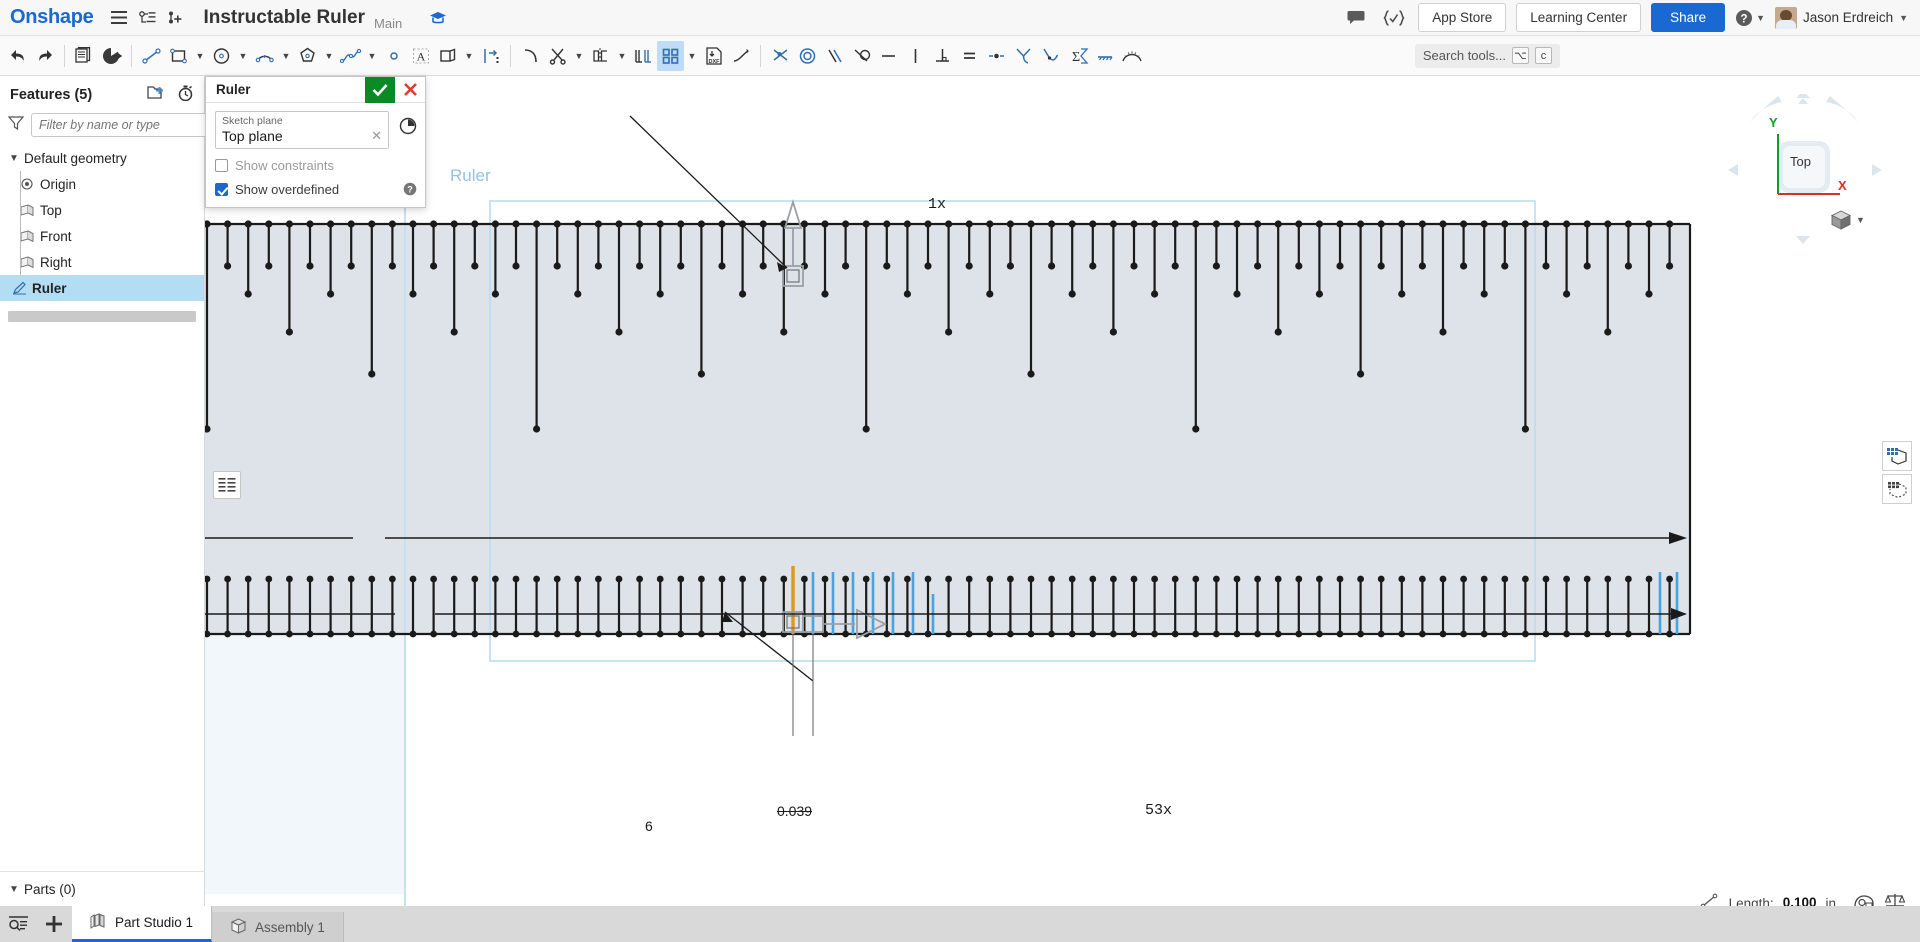  Describe the element at coordinates (834, 56) in the screenshot. I see `parallel-icon` at that location.